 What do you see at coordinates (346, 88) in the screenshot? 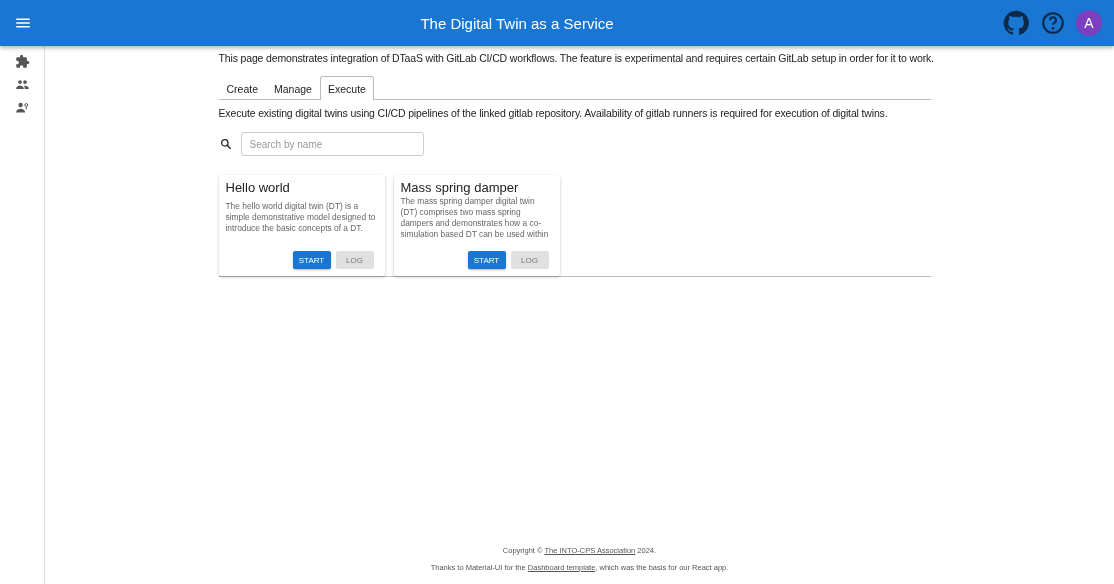
I see `tab: Execute` at bounding box center [346, 88].